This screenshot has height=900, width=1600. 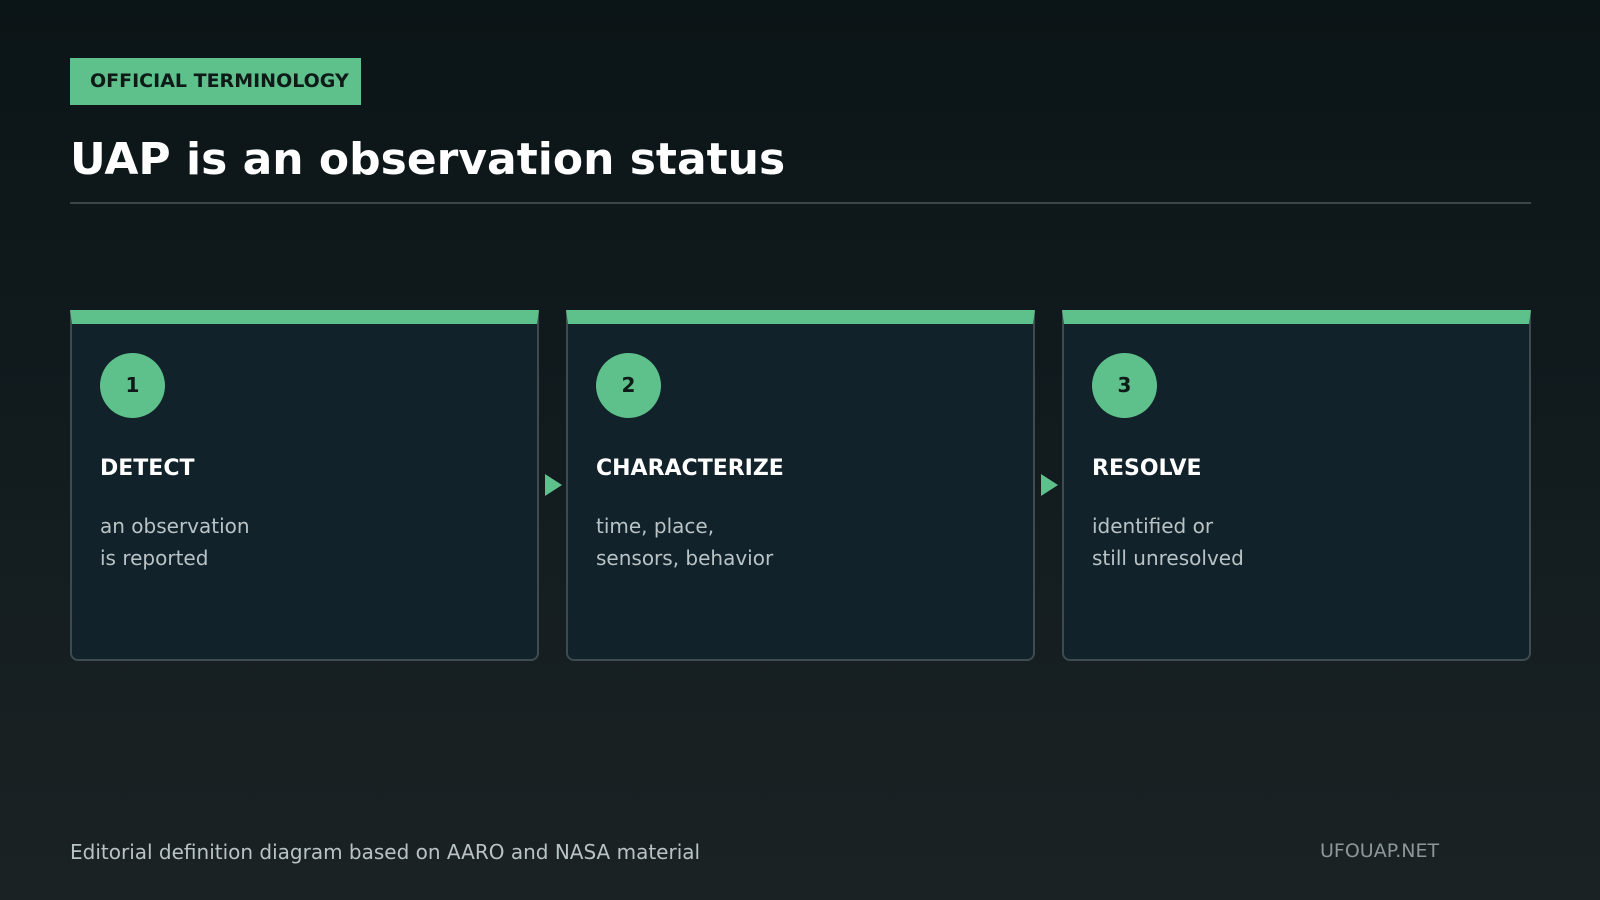 What do you see at coordinates (154, 558) in the screenshot?
I see `step-description-line: is reported` at bounding box center [154, 558].